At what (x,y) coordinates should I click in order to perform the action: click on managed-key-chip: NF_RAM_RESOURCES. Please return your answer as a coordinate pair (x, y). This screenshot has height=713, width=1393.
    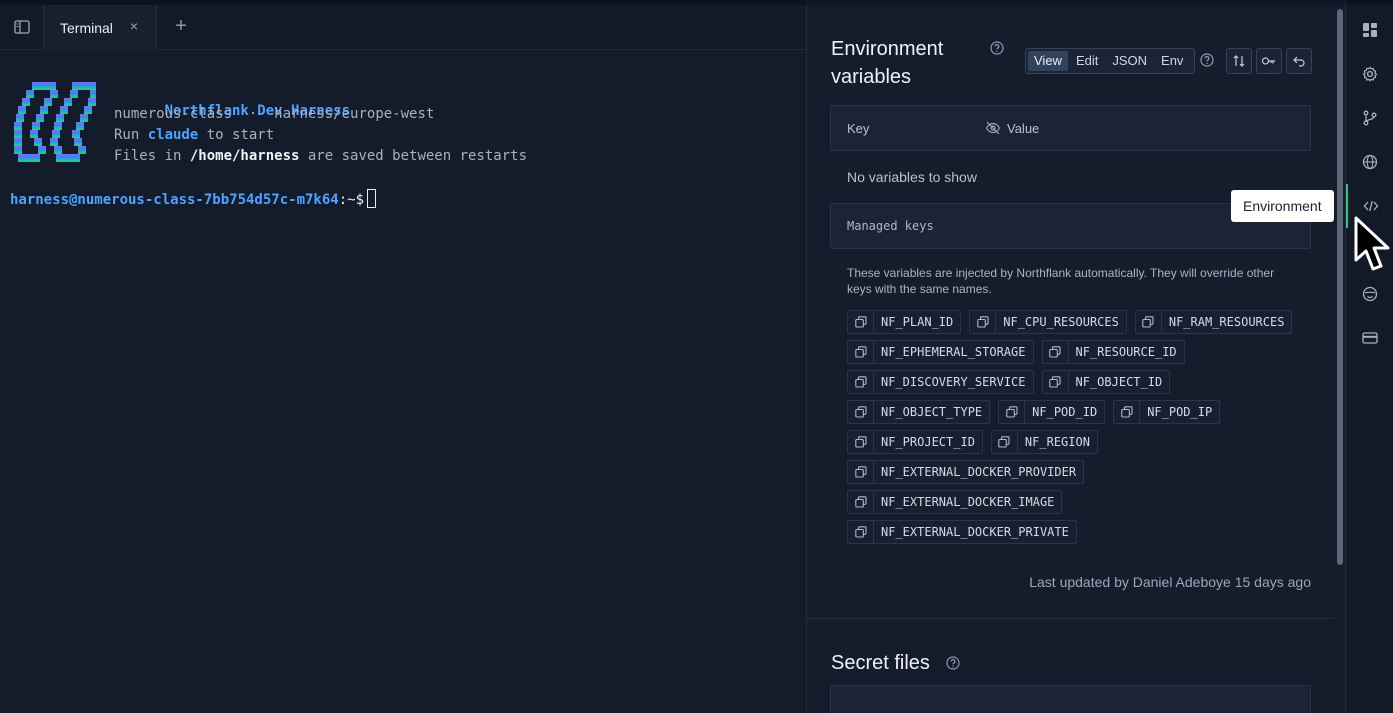
    Looking at the image, I should click on (1213, 322).